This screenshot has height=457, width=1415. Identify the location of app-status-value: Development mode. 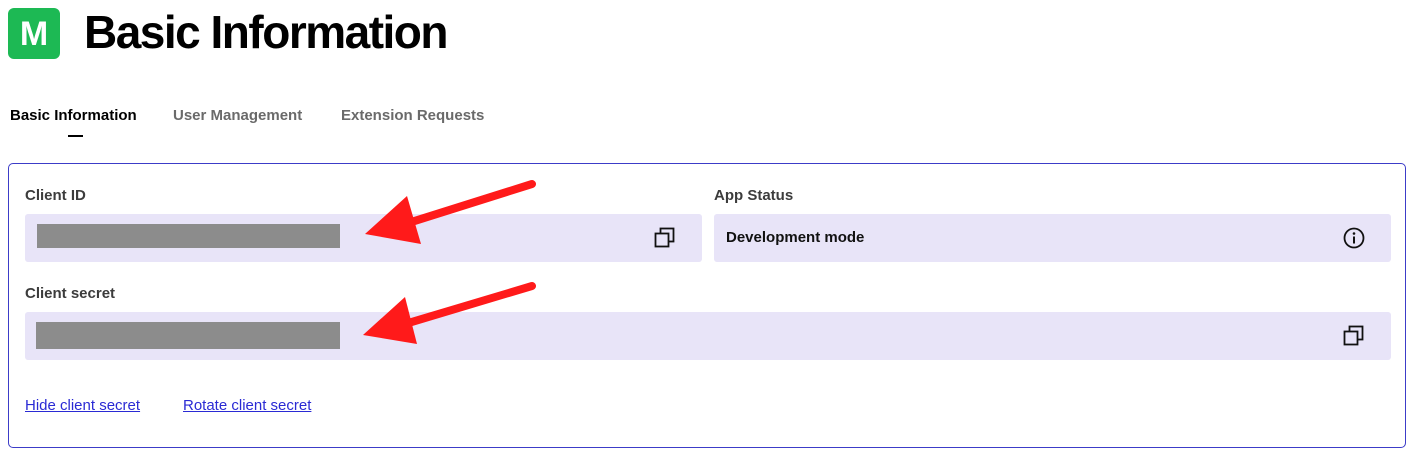
(795, 237).